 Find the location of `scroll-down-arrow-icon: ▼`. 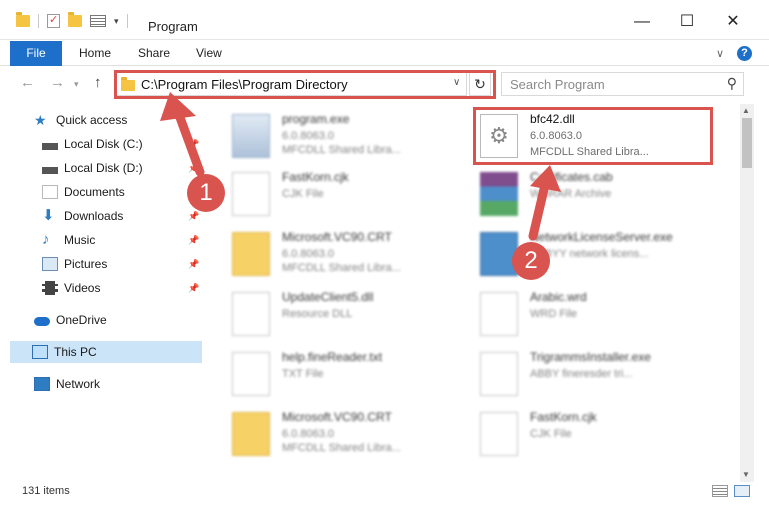

scroll-down-arrow-icon: ▼ is located at coordinates (746, 474).